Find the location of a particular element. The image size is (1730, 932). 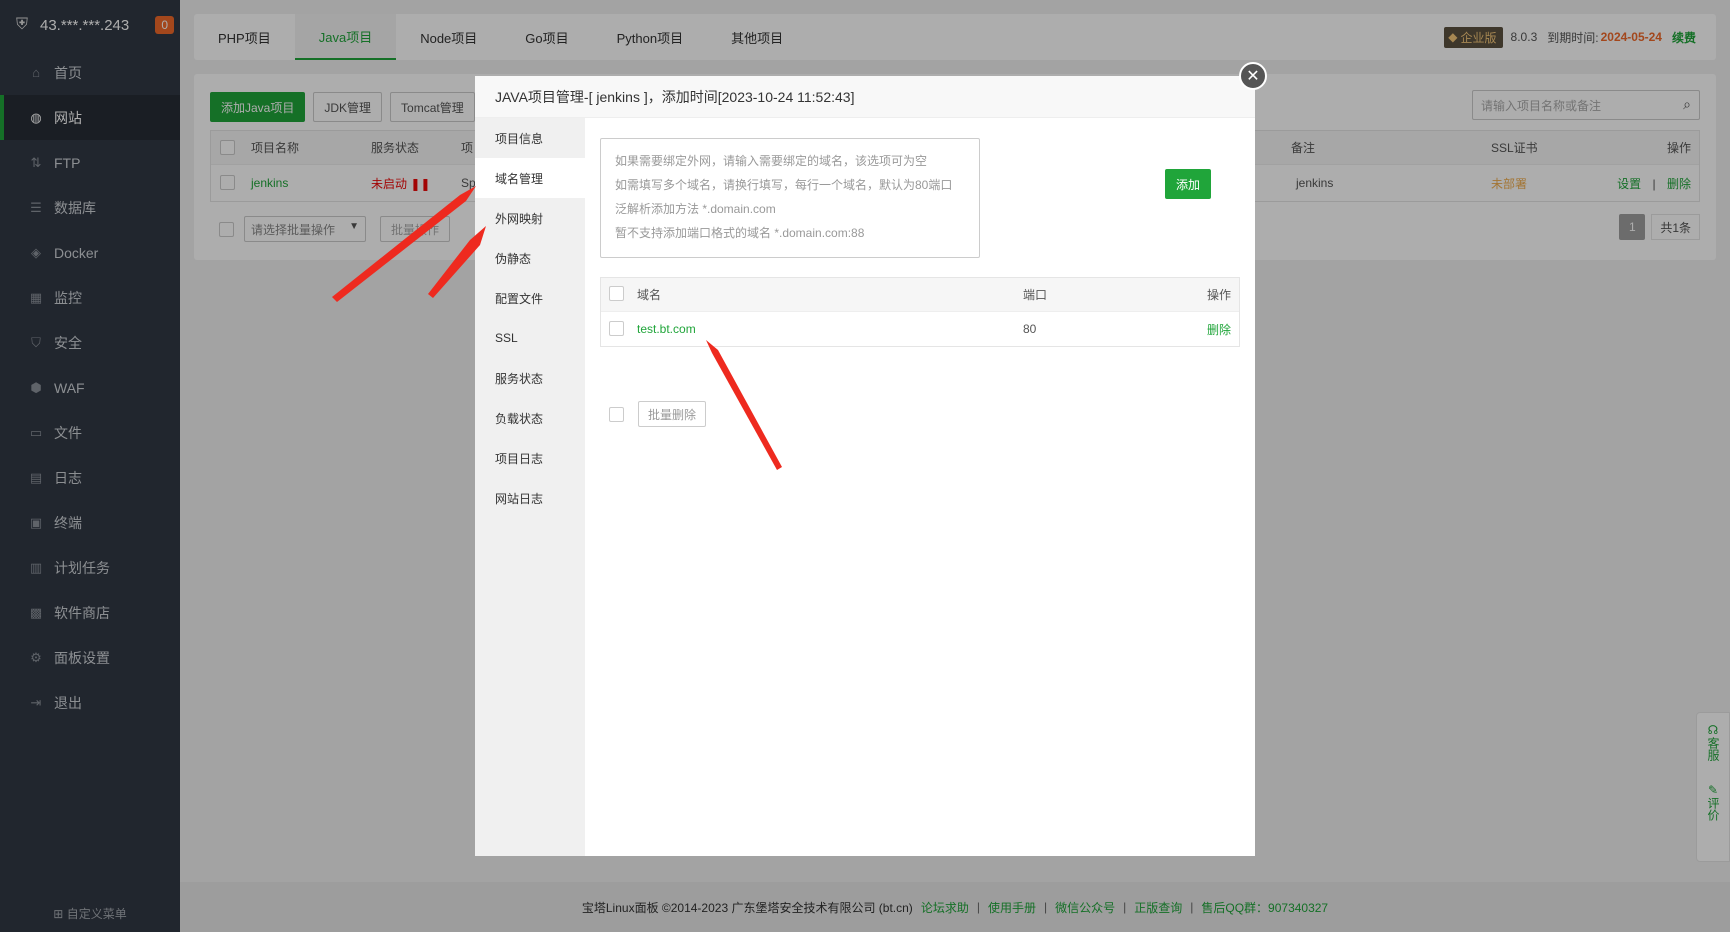

table-row: test.bt.com 80 删除 is located at coordinates (920, 329).